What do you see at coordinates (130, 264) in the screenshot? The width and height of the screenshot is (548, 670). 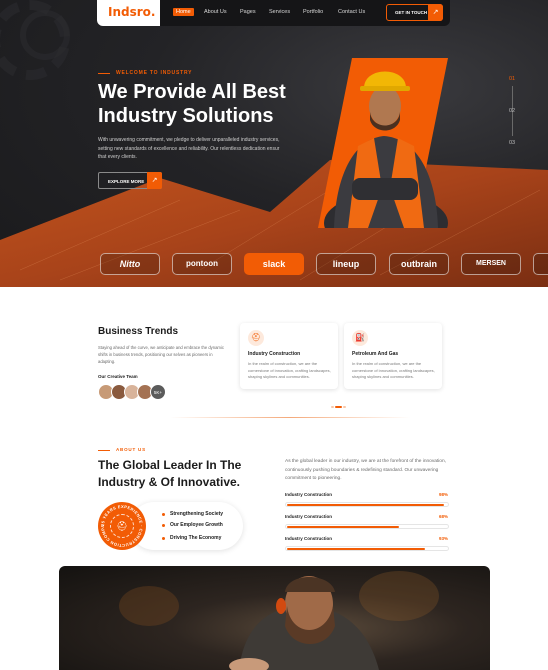 I see `brand-logo-nitto: Nitto` at bounding box center [130, 264].